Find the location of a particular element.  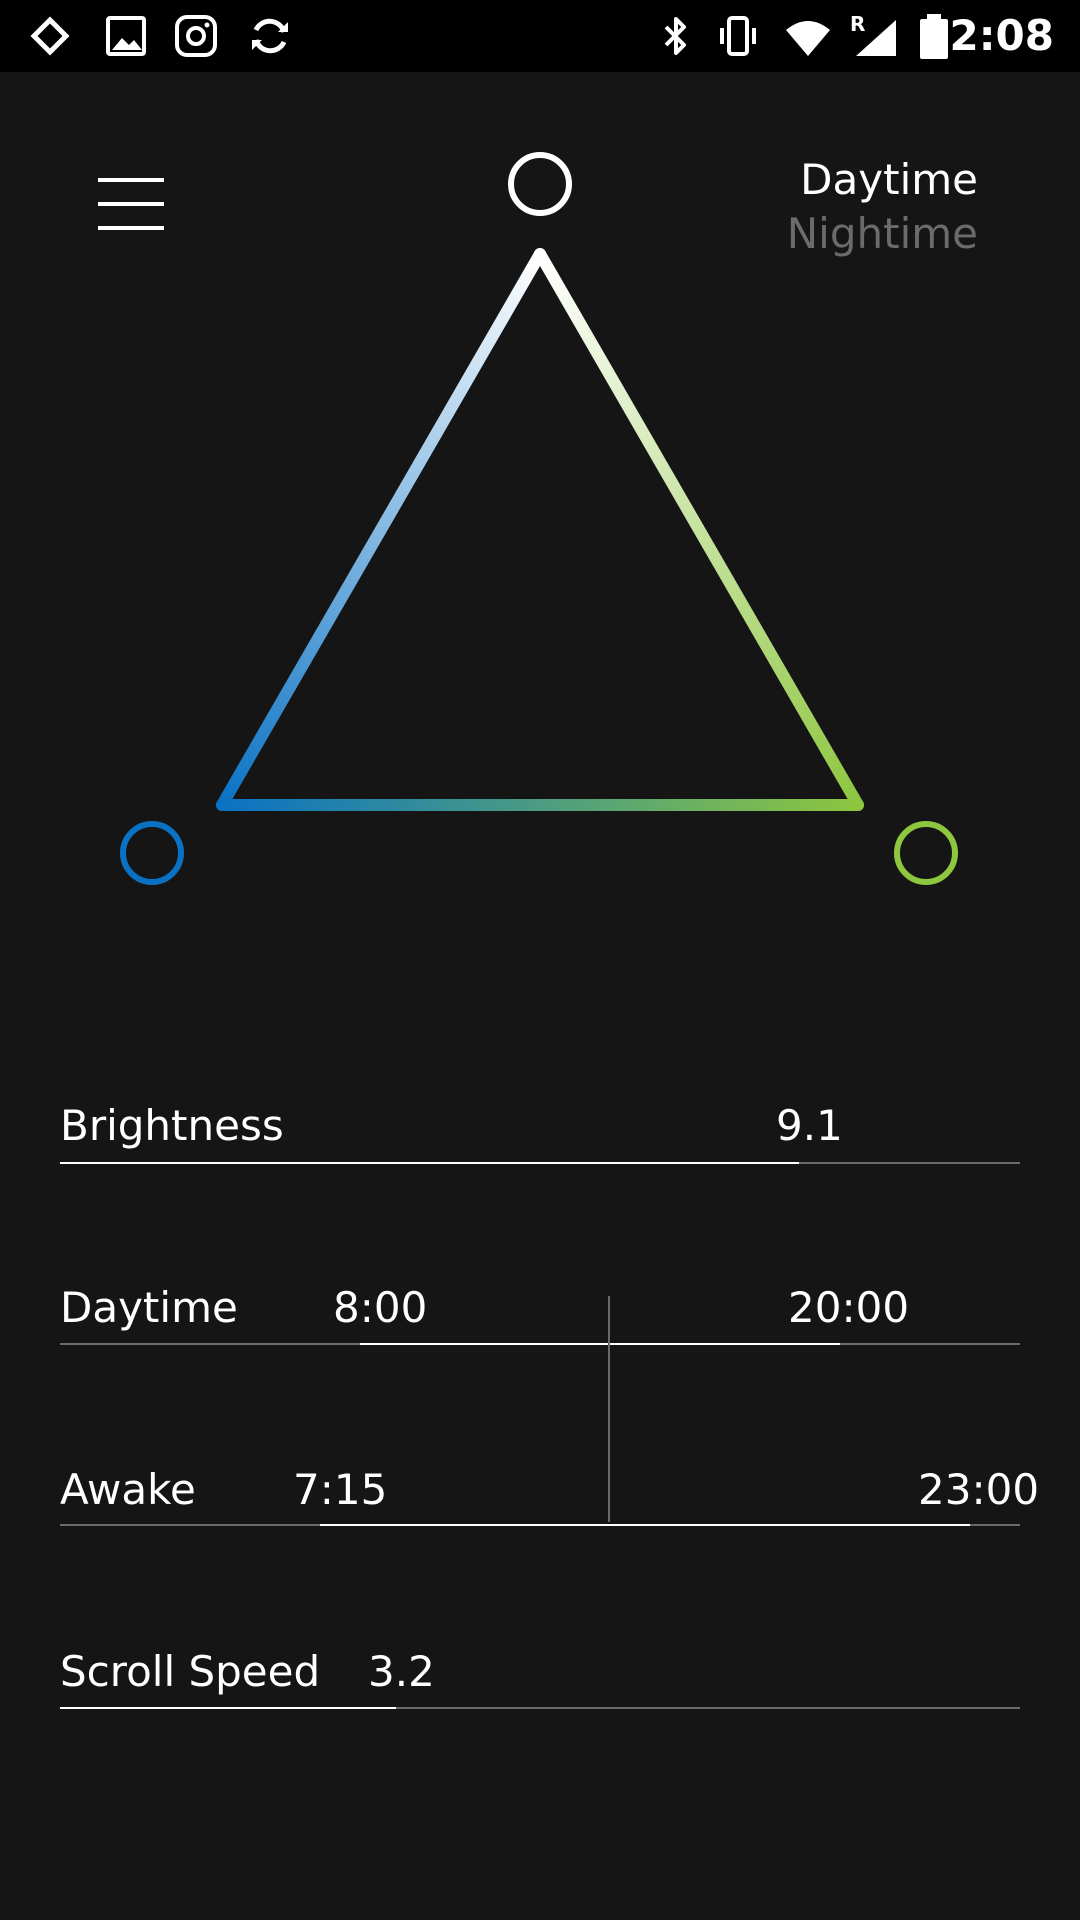

white-point-handle is located at coordinates (540, 184).